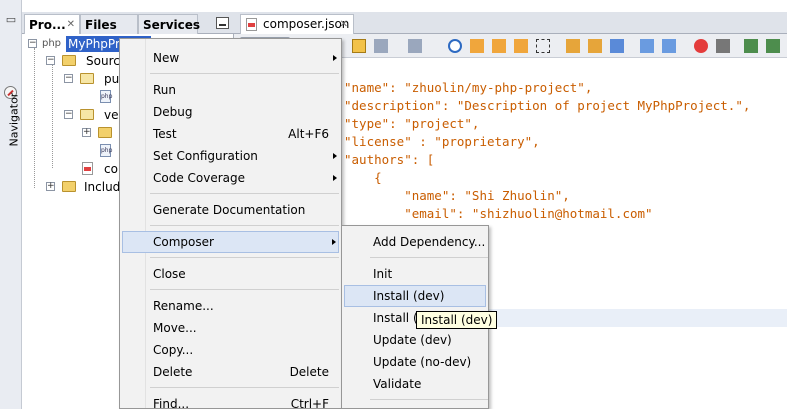 The image size is (787, 409). I want to click on last-edit-icon, so click(359, 46).